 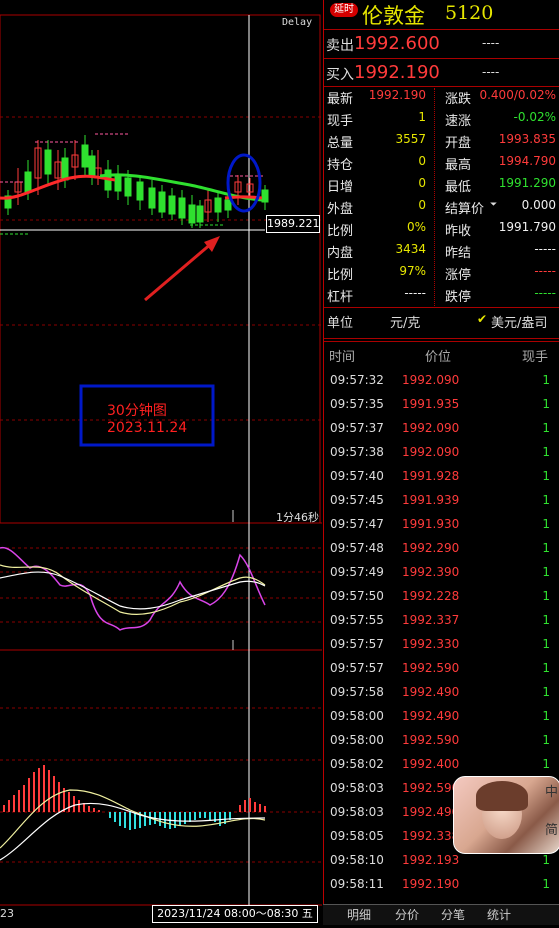 What do you see at coordinates (545, 271) in the screenshot?
I see `stat-right-value: -----` at bounding box center [545, 271].